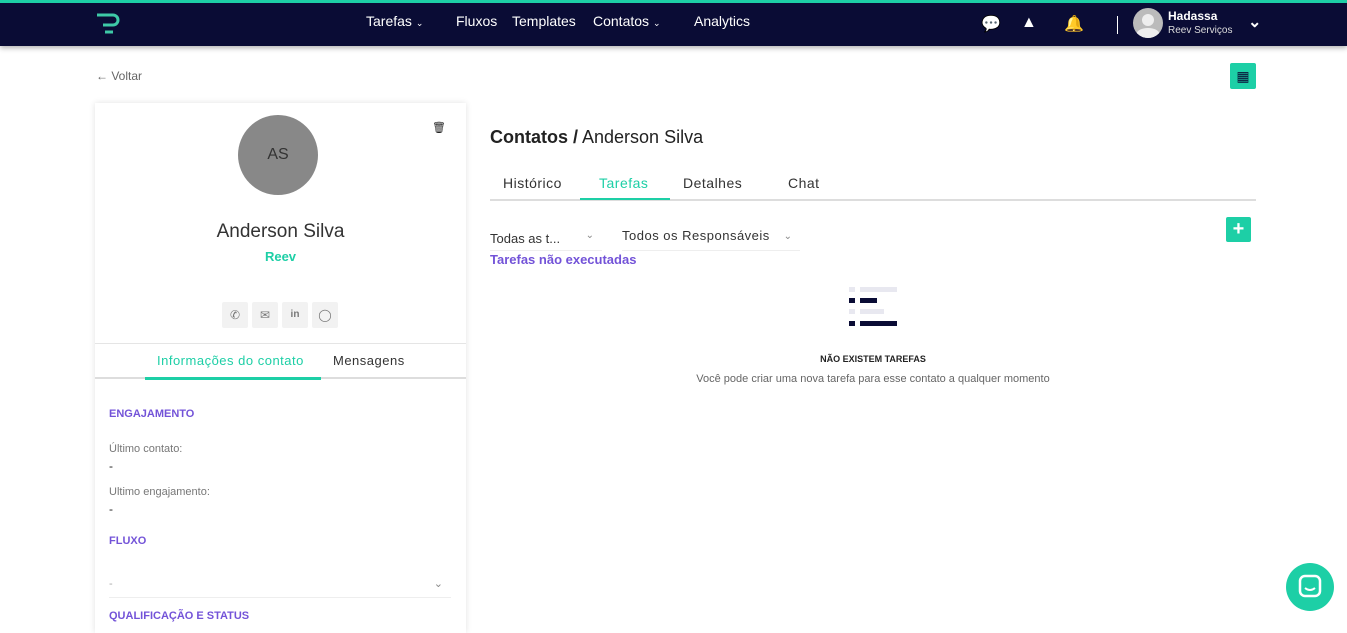 This screenshot has width=1347, height=633. I want to click on add-task-button: +, so click(1238, 229).